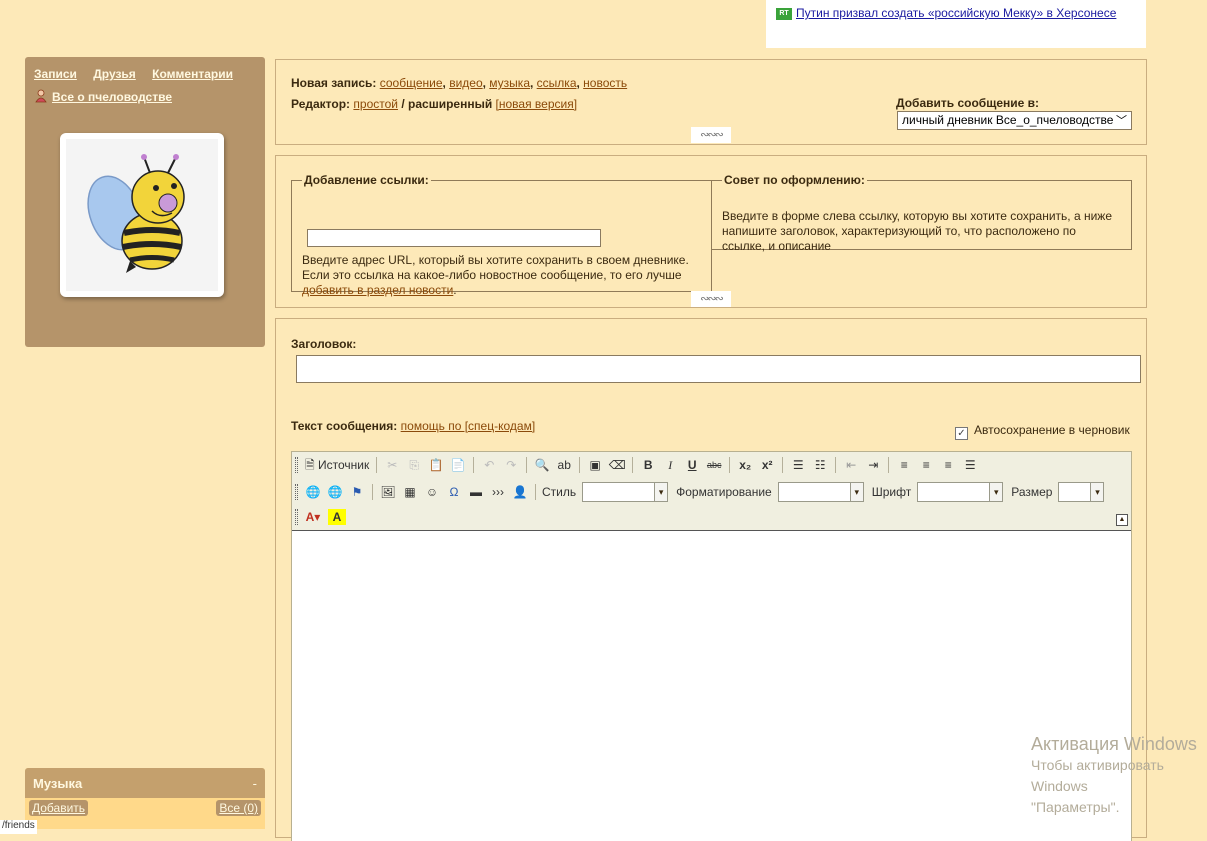  Describe the element at coordinates (458, 465) in the screenshot. I see `paste-word-icon: 📄` at that location.